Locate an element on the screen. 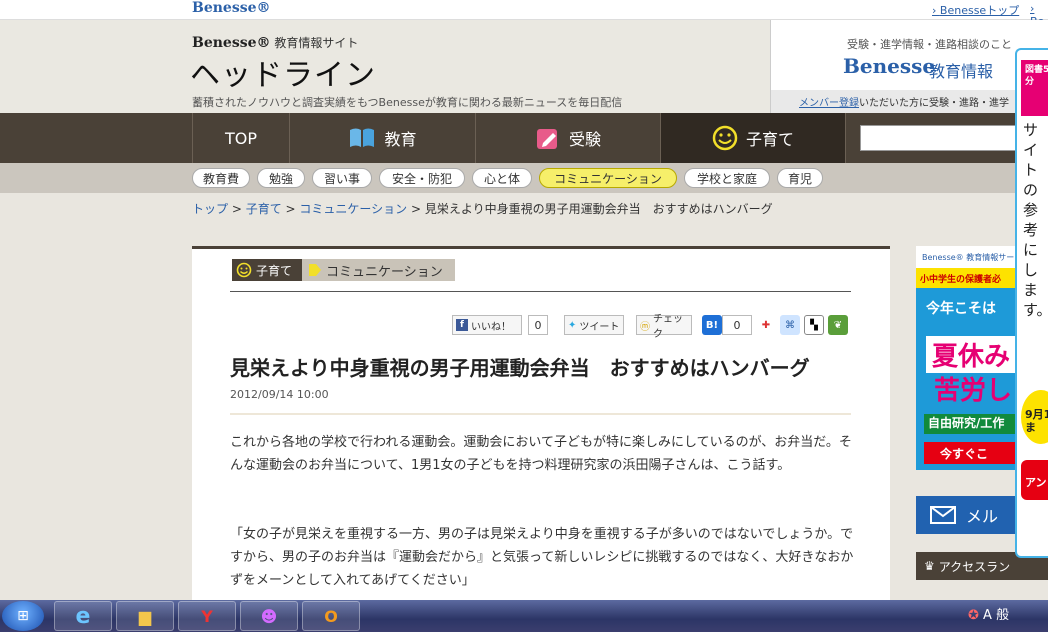 This screenshot has height=632, width=1048. nav-exam: 受験 is located at coordinates (568, 138).